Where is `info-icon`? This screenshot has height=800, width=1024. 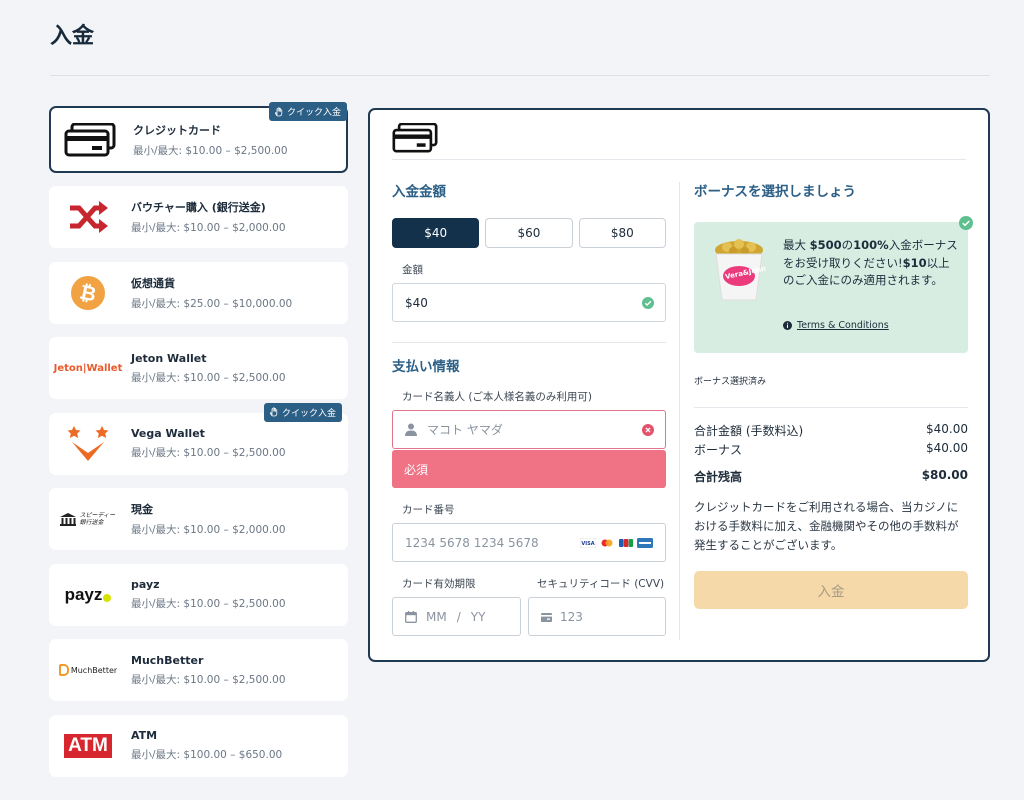 info-icon is located at coordinates (787, 325).